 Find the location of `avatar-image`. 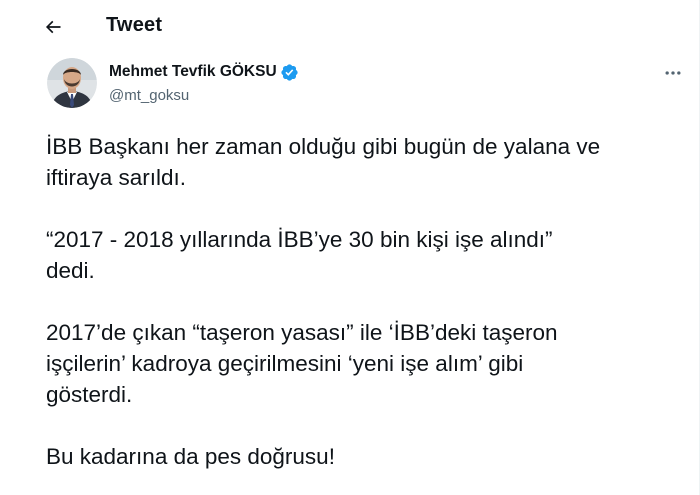

avatar-image is located at coordinates (72, 83).